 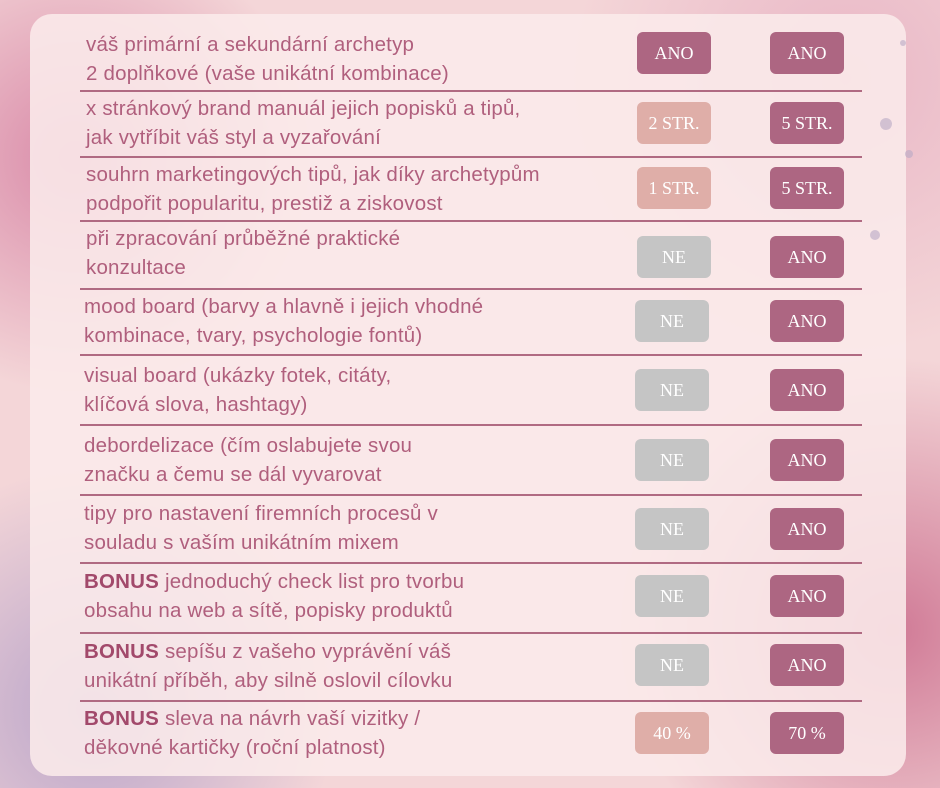 What do you see at coordinates (674, 188) in the screenshot?
I see `basic-package-value: 1 STR.` at bounding box center [674, 188].